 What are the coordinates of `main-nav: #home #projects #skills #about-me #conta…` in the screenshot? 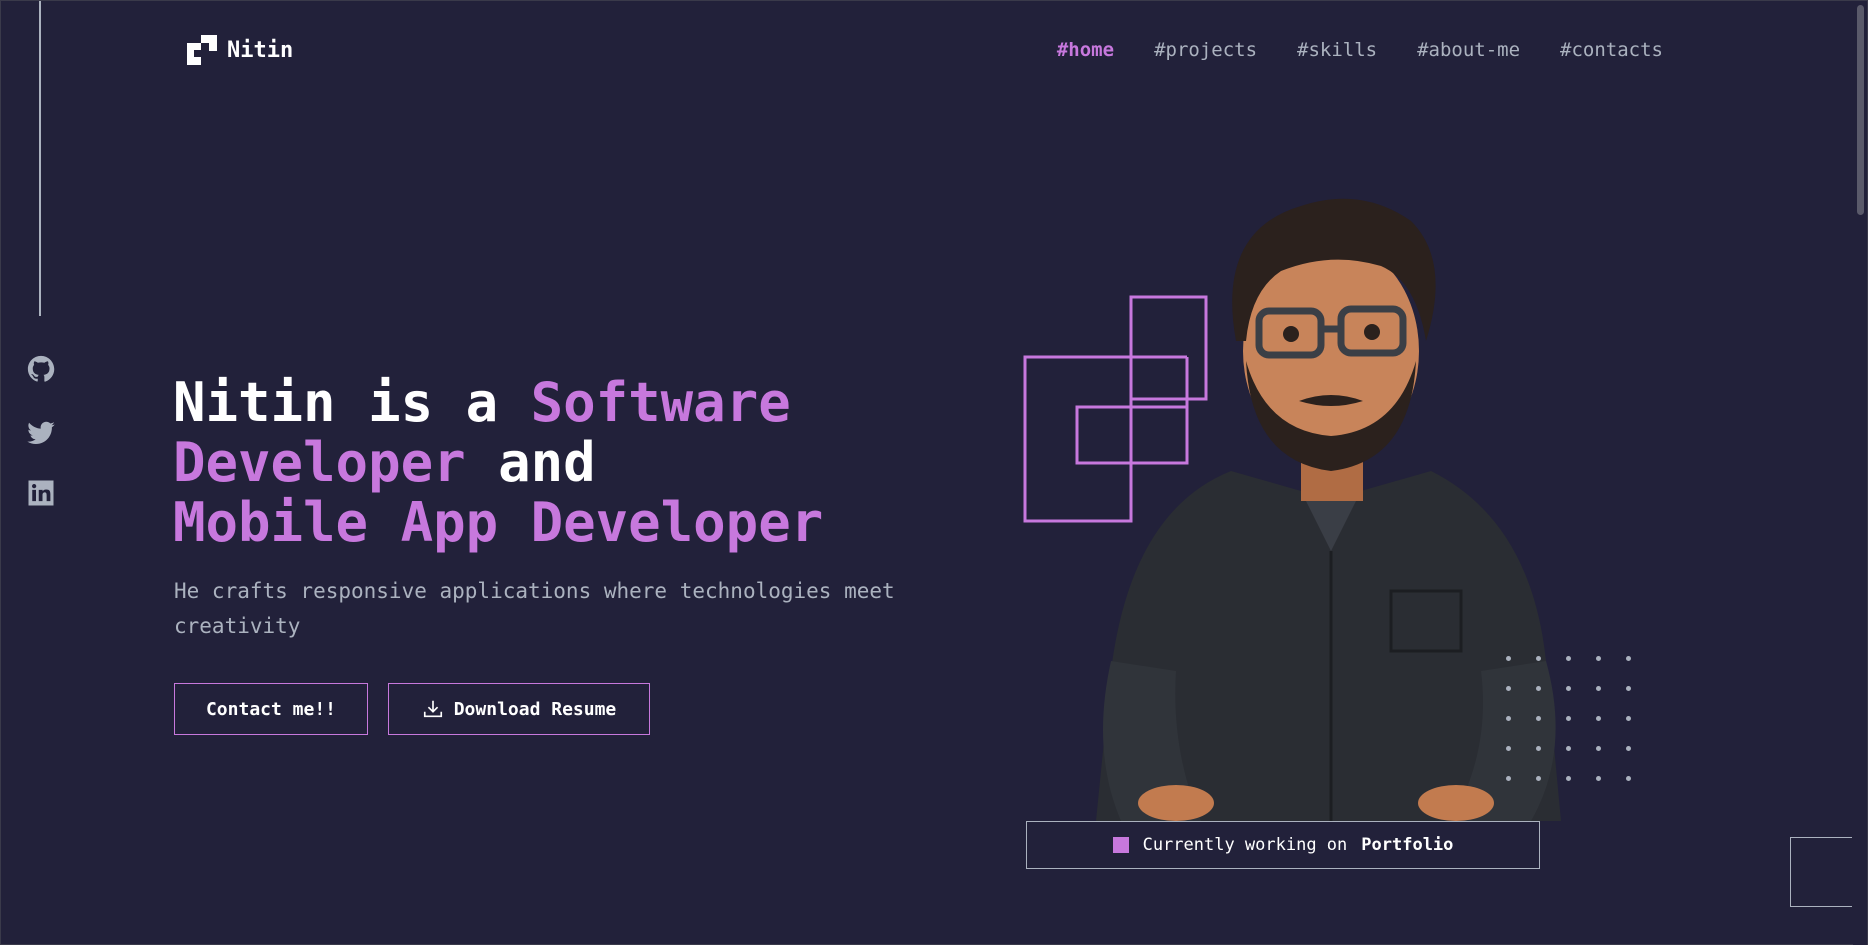 It's located at (1360, 50).